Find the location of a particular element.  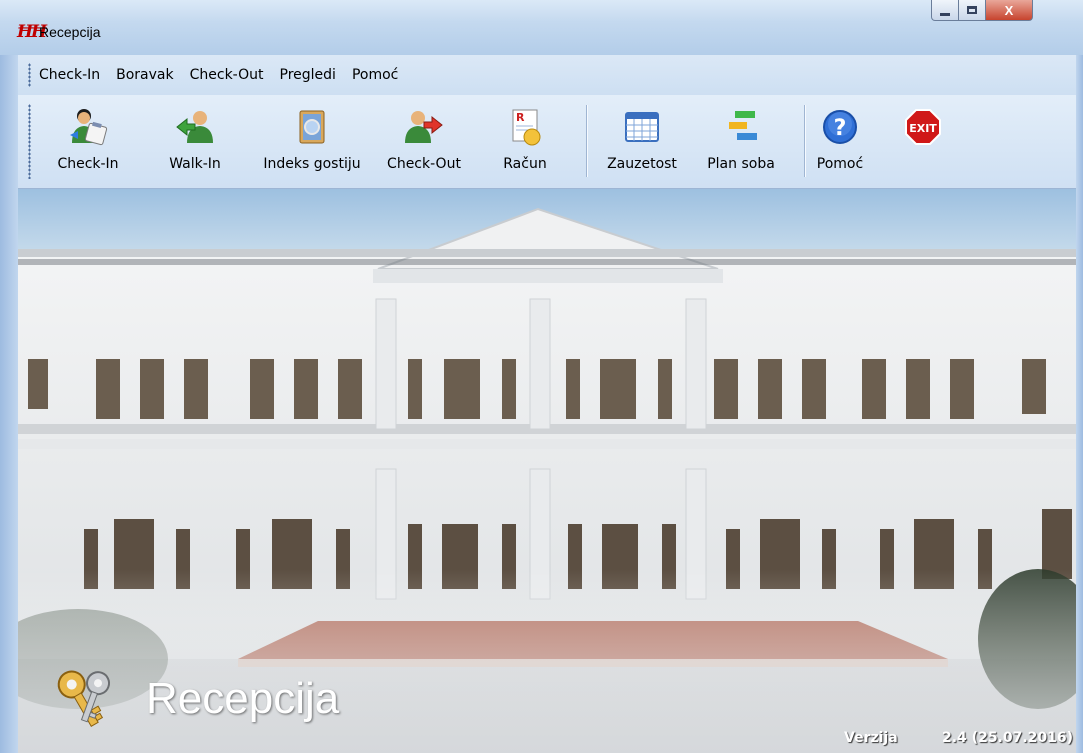

user-arrow-in-icon is located at coordinates (194, 127).